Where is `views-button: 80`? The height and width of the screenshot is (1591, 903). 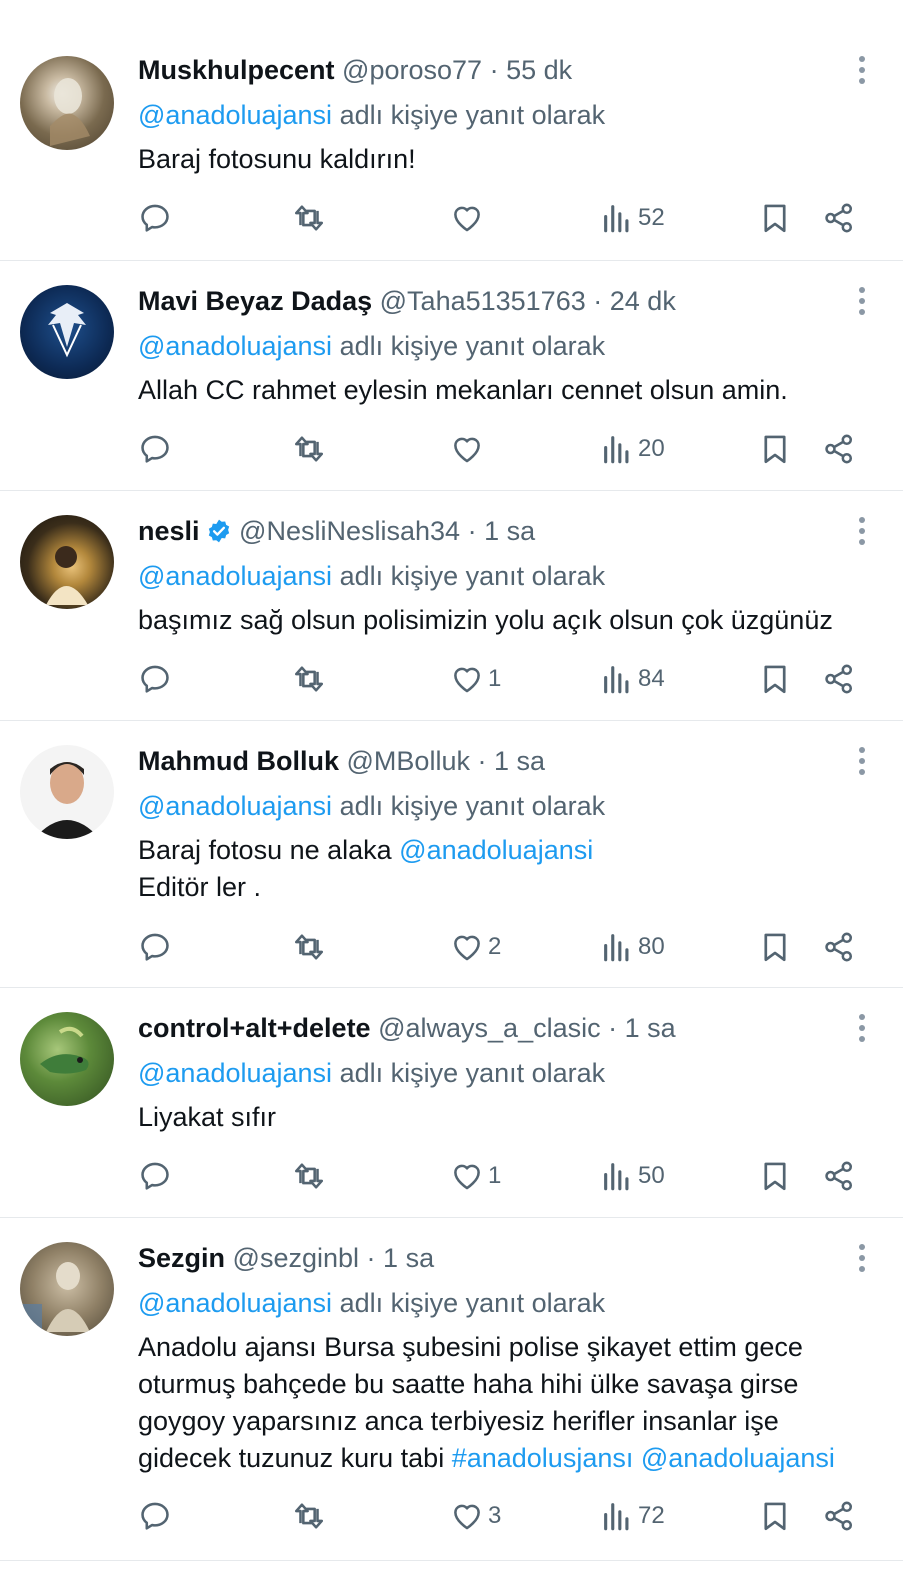 views-button: 80 is located at coordinates (632, 947).